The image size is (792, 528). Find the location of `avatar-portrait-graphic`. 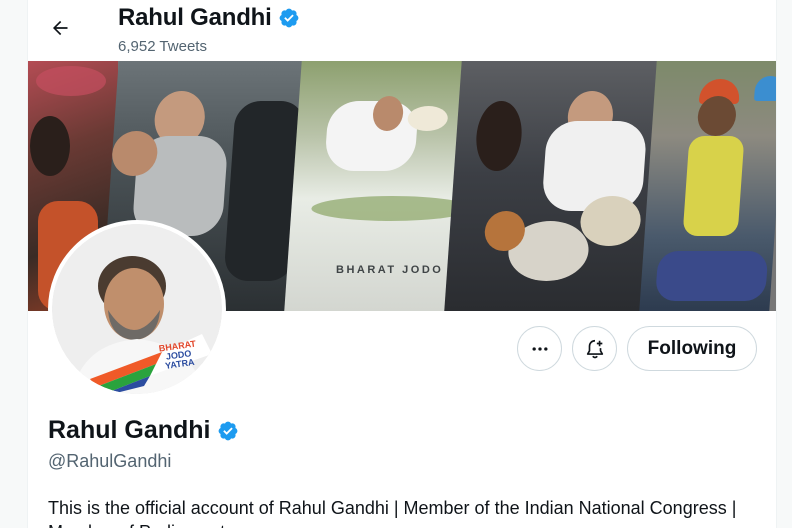

avatar-portrait-graphic is located at coordinates (137, 309).